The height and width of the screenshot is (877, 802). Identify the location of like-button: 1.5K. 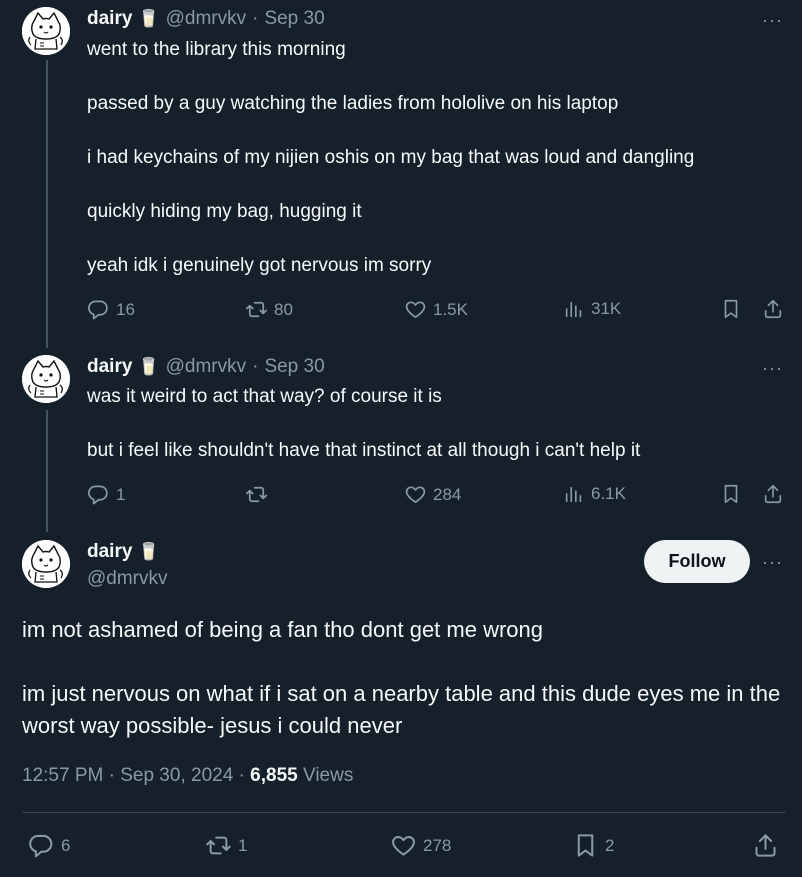
(436, 309).